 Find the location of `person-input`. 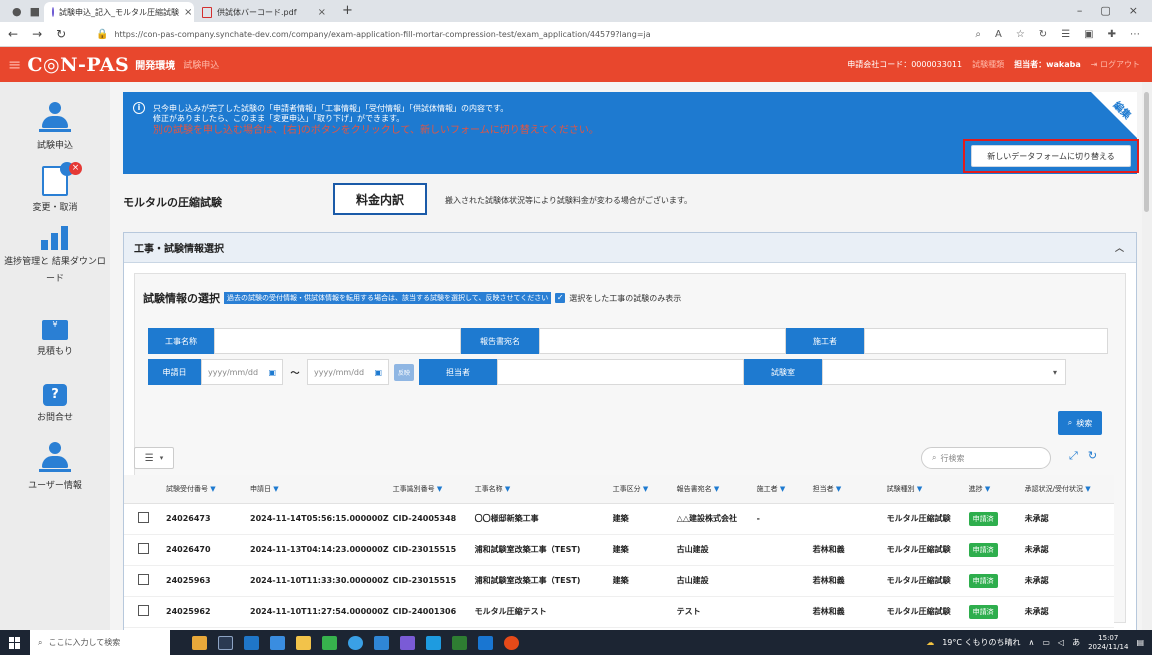

person-input is located at coordinates (620, 372).